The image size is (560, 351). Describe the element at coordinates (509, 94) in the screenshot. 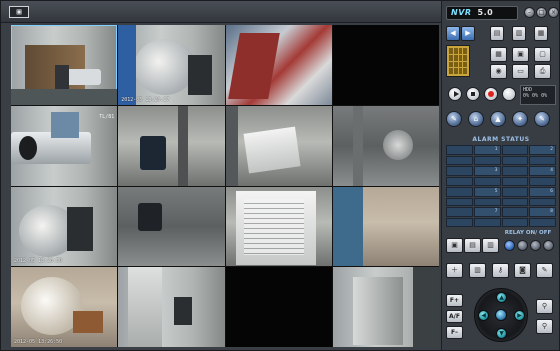

I see `snapshot-button` at that location.